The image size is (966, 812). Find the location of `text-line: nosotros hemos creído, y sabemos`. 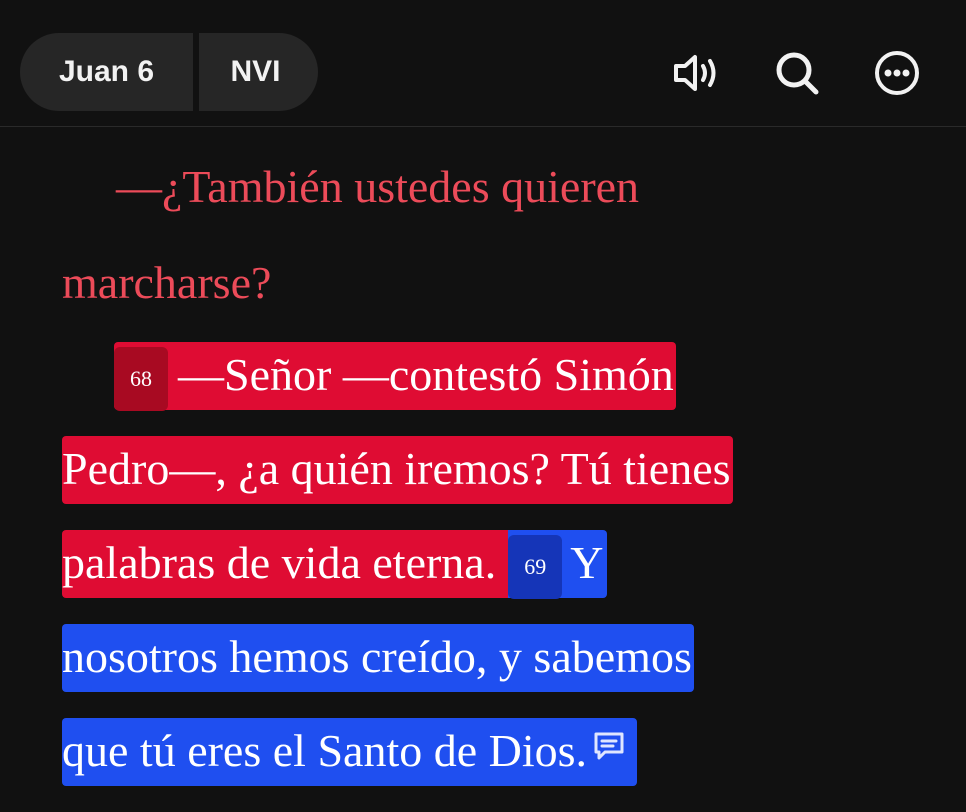

text-line: nosotros hemos creído, y sabemos is located at coordinates (378, 658).